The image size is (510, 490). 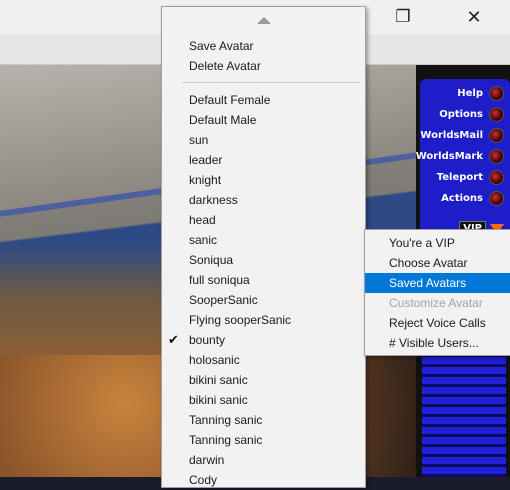 I want to click on avatar-item-label: Default Female, so click(x=230, y=100).